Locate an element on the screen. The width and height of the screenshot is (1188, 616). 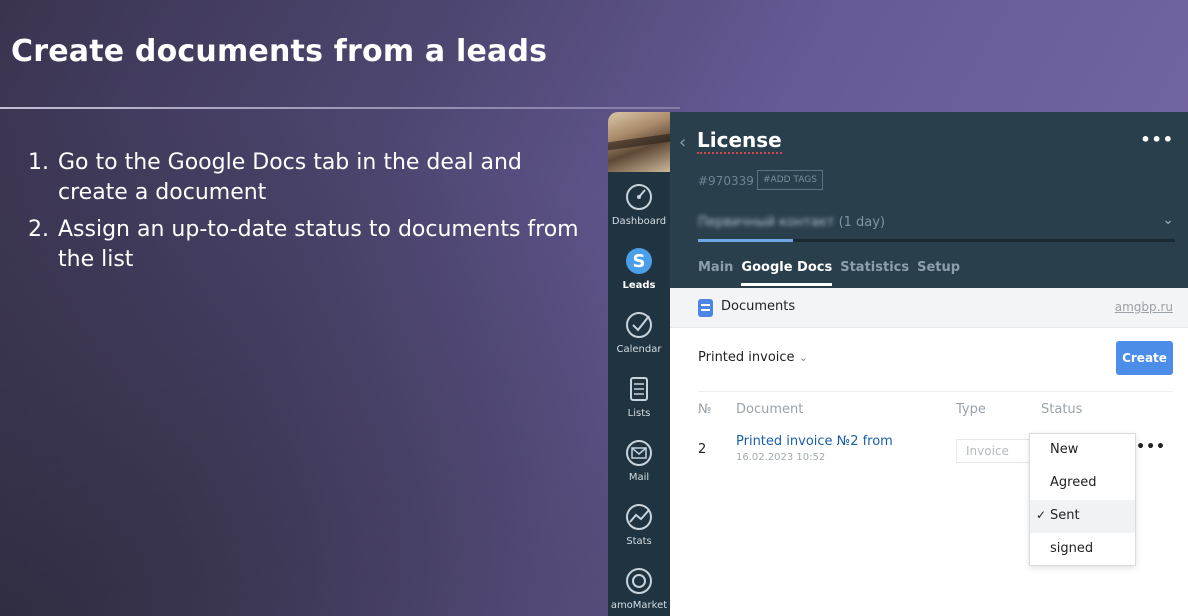
pipeline-stage-select: Первичный контакт (1 day) is located at coordinates (791, 222).